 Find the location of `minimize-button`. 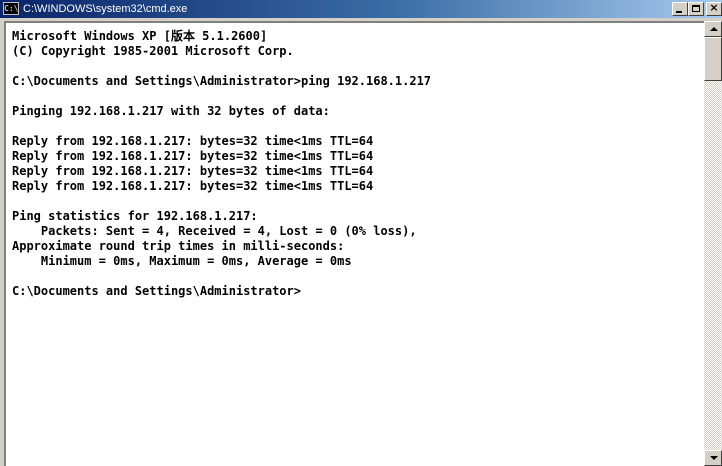

minimize-button is located at coordinates (680, 9).